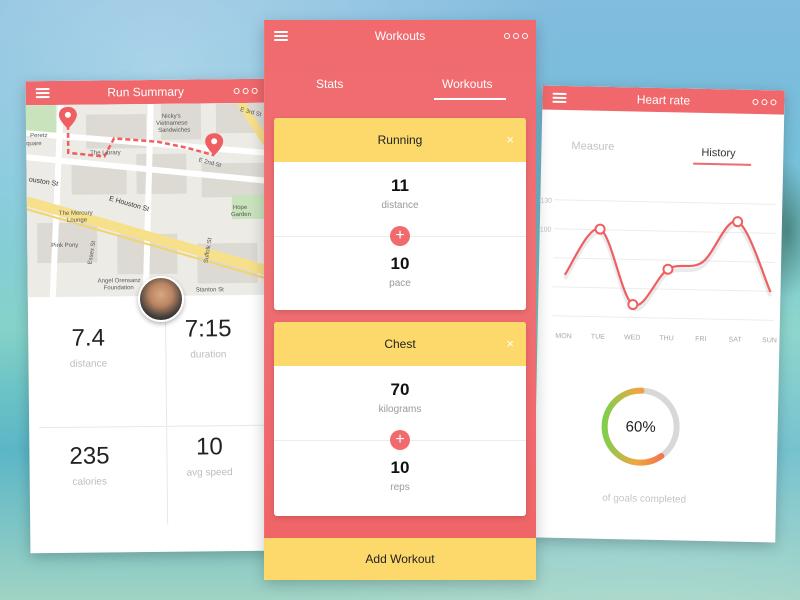 This screenshot has width=800, height=600. I want to click on goal-progress-donut: 60%, so click(641, 427).